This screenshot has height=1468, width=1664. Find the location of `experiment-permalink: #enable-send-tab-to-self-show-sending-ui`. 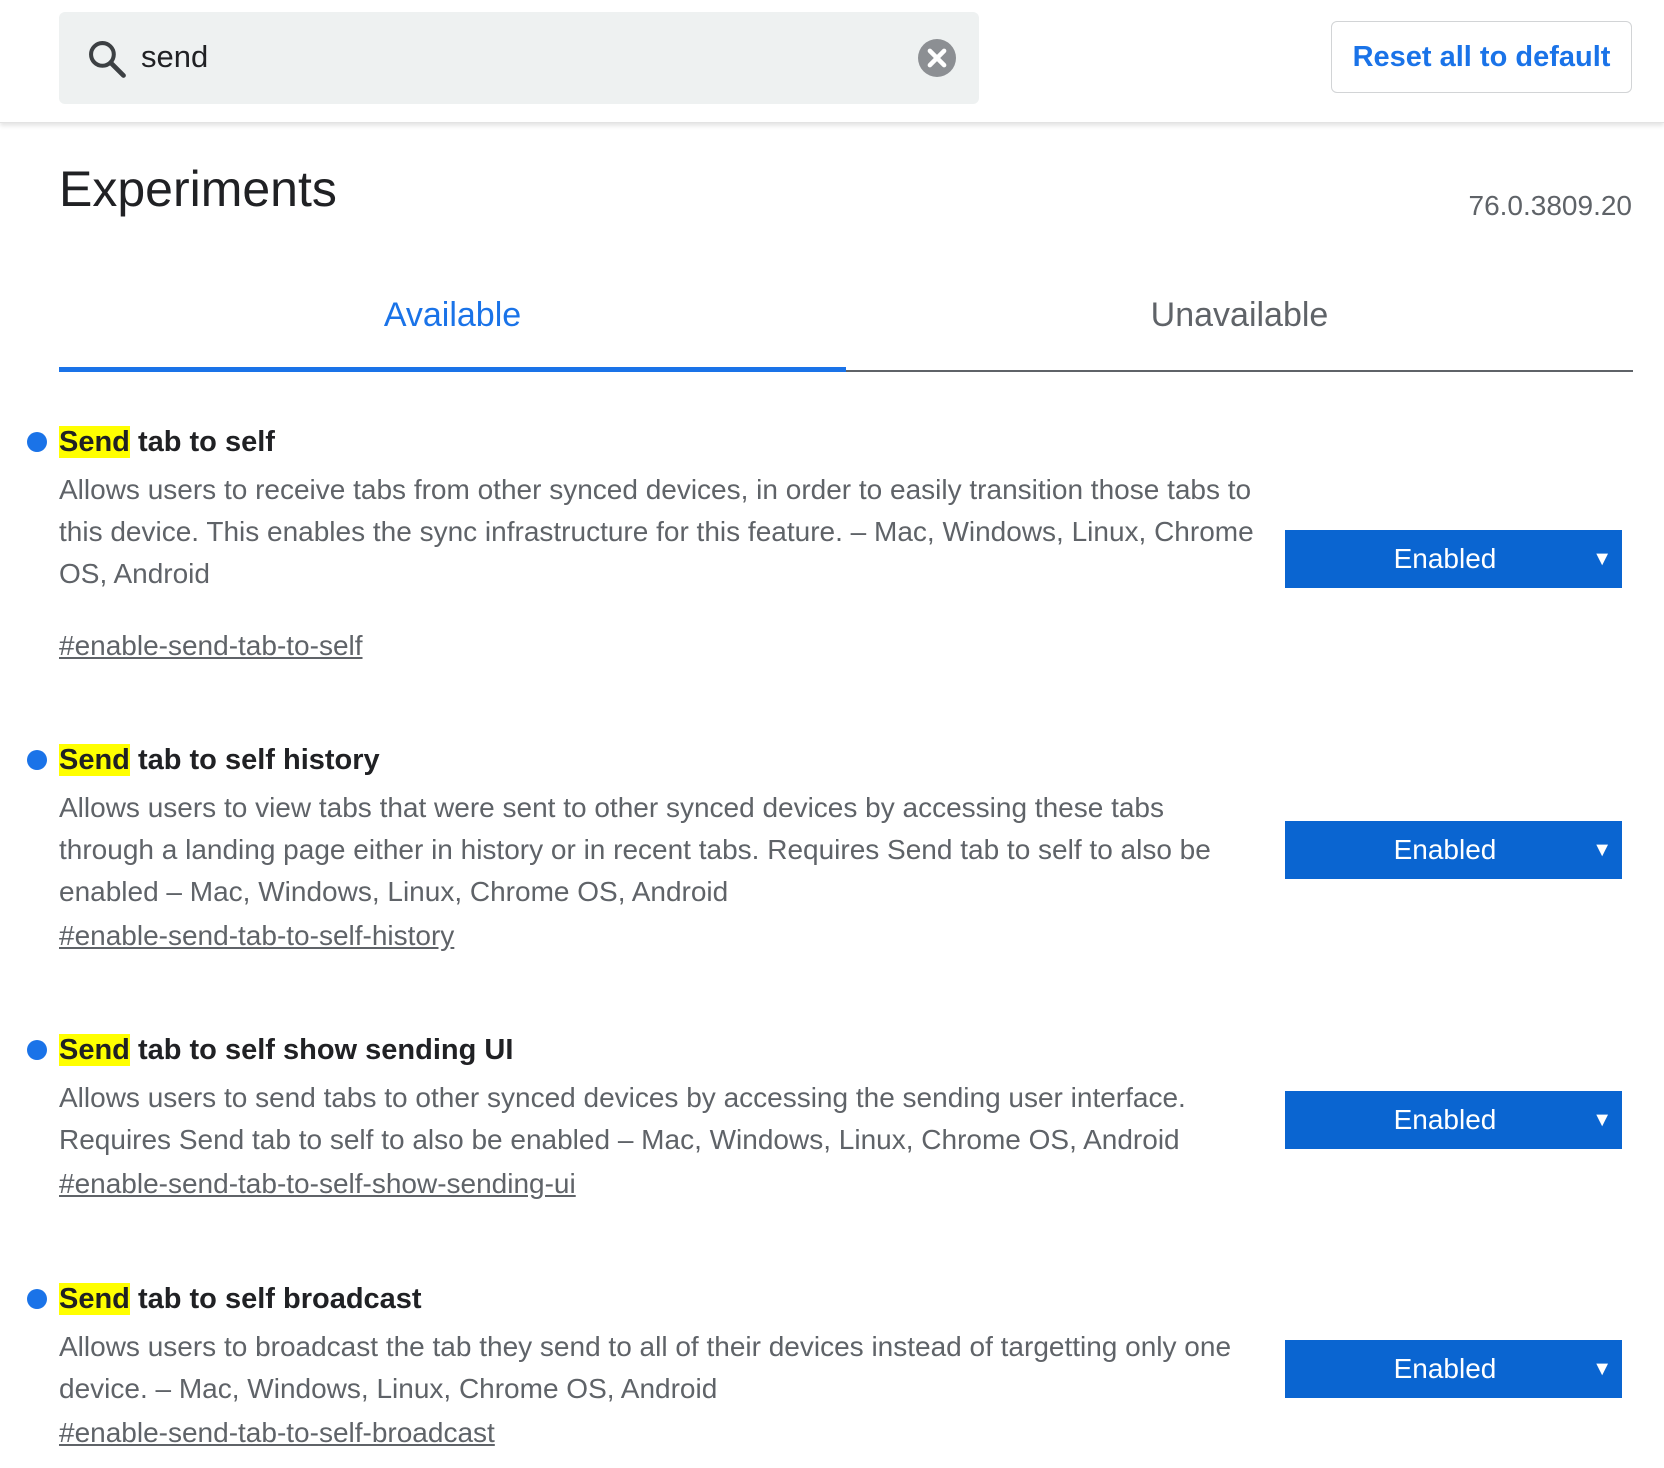

experiment-permalink: #enable-send-tab-to-self-show-sending-ui is located at coordinates (317, 1184).